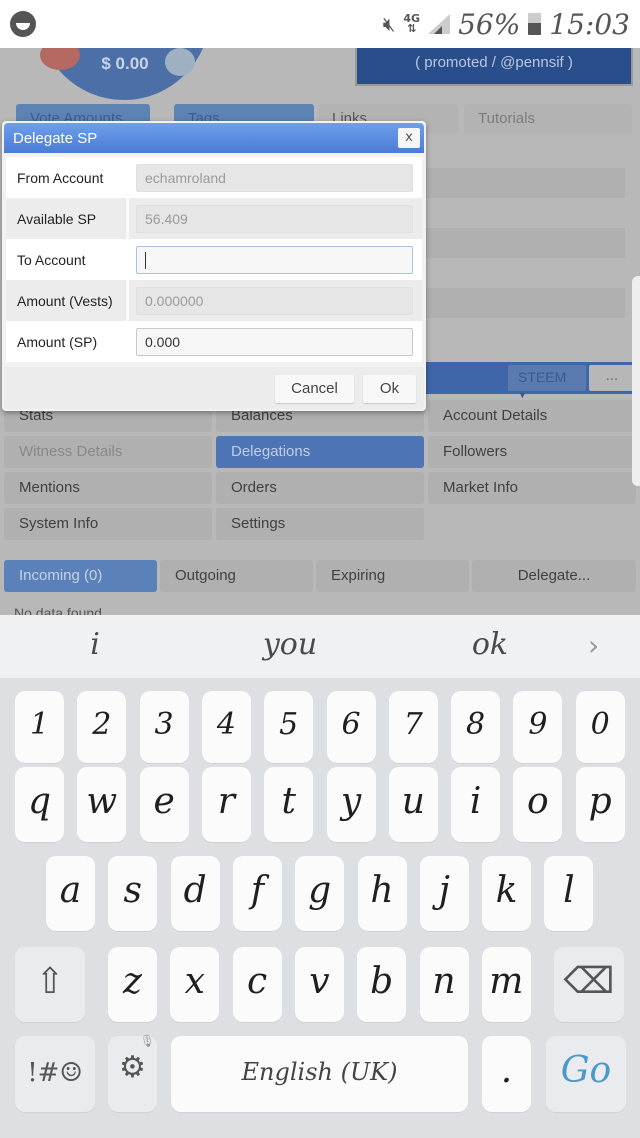  What do you see at coordinates (538, 727) in the screenshot?
I see `key-9: 9` at bounding box center [538, 727].